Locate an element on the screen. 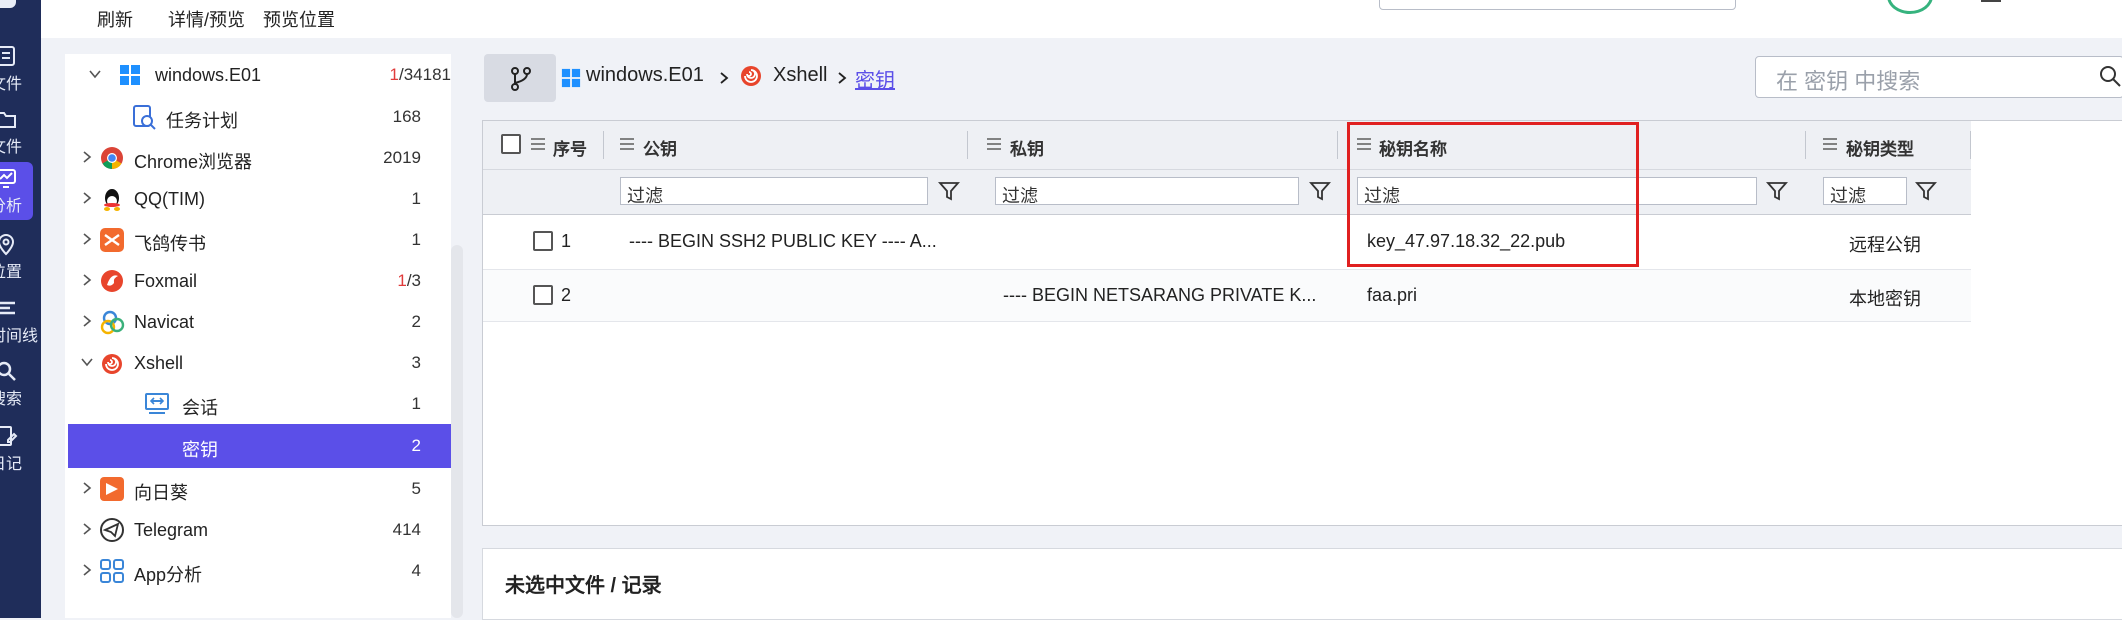  rail-item-timeline: 时间线 is located at coordinates (20, 321).